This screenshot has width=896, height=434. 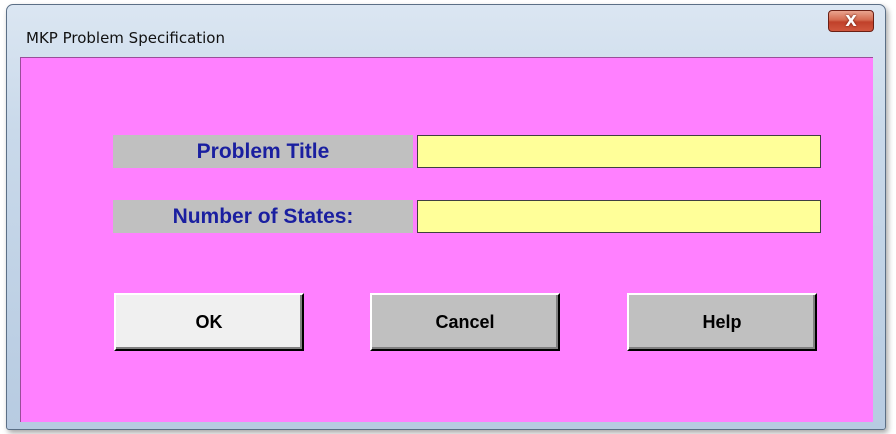 I want to click on close-button: X, so click(x=851, y=21).